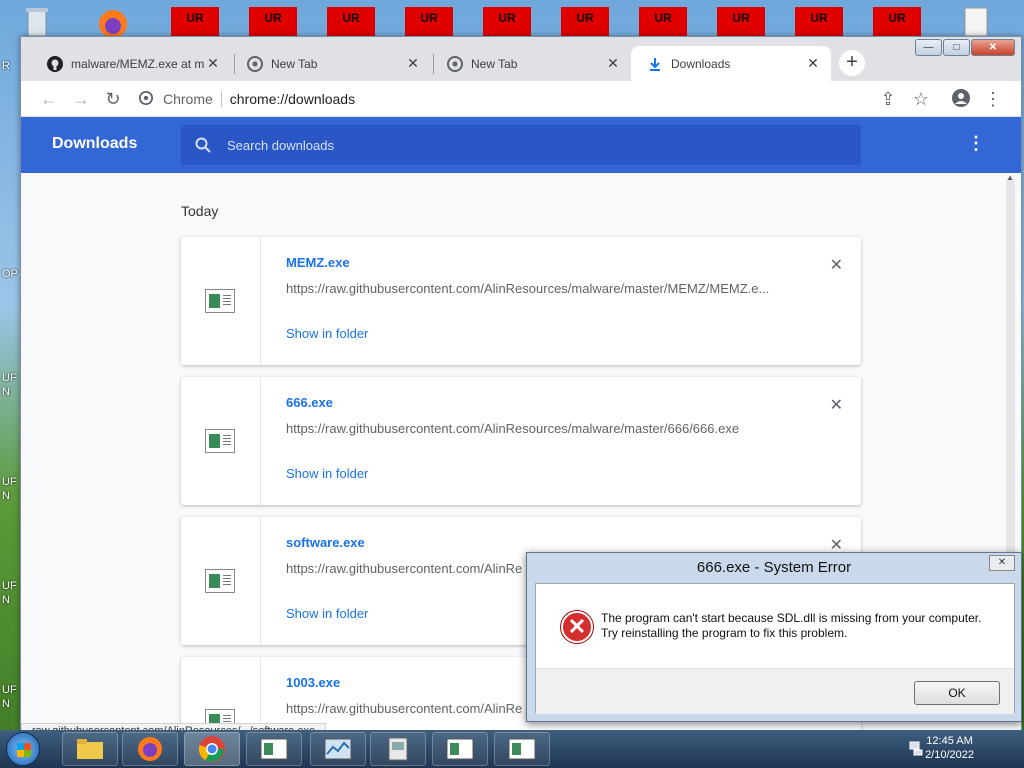  What do you see at coordinates (188, 99) in the screenshot?
I see `site-label: Chrome` at bounding box center [188, 99].